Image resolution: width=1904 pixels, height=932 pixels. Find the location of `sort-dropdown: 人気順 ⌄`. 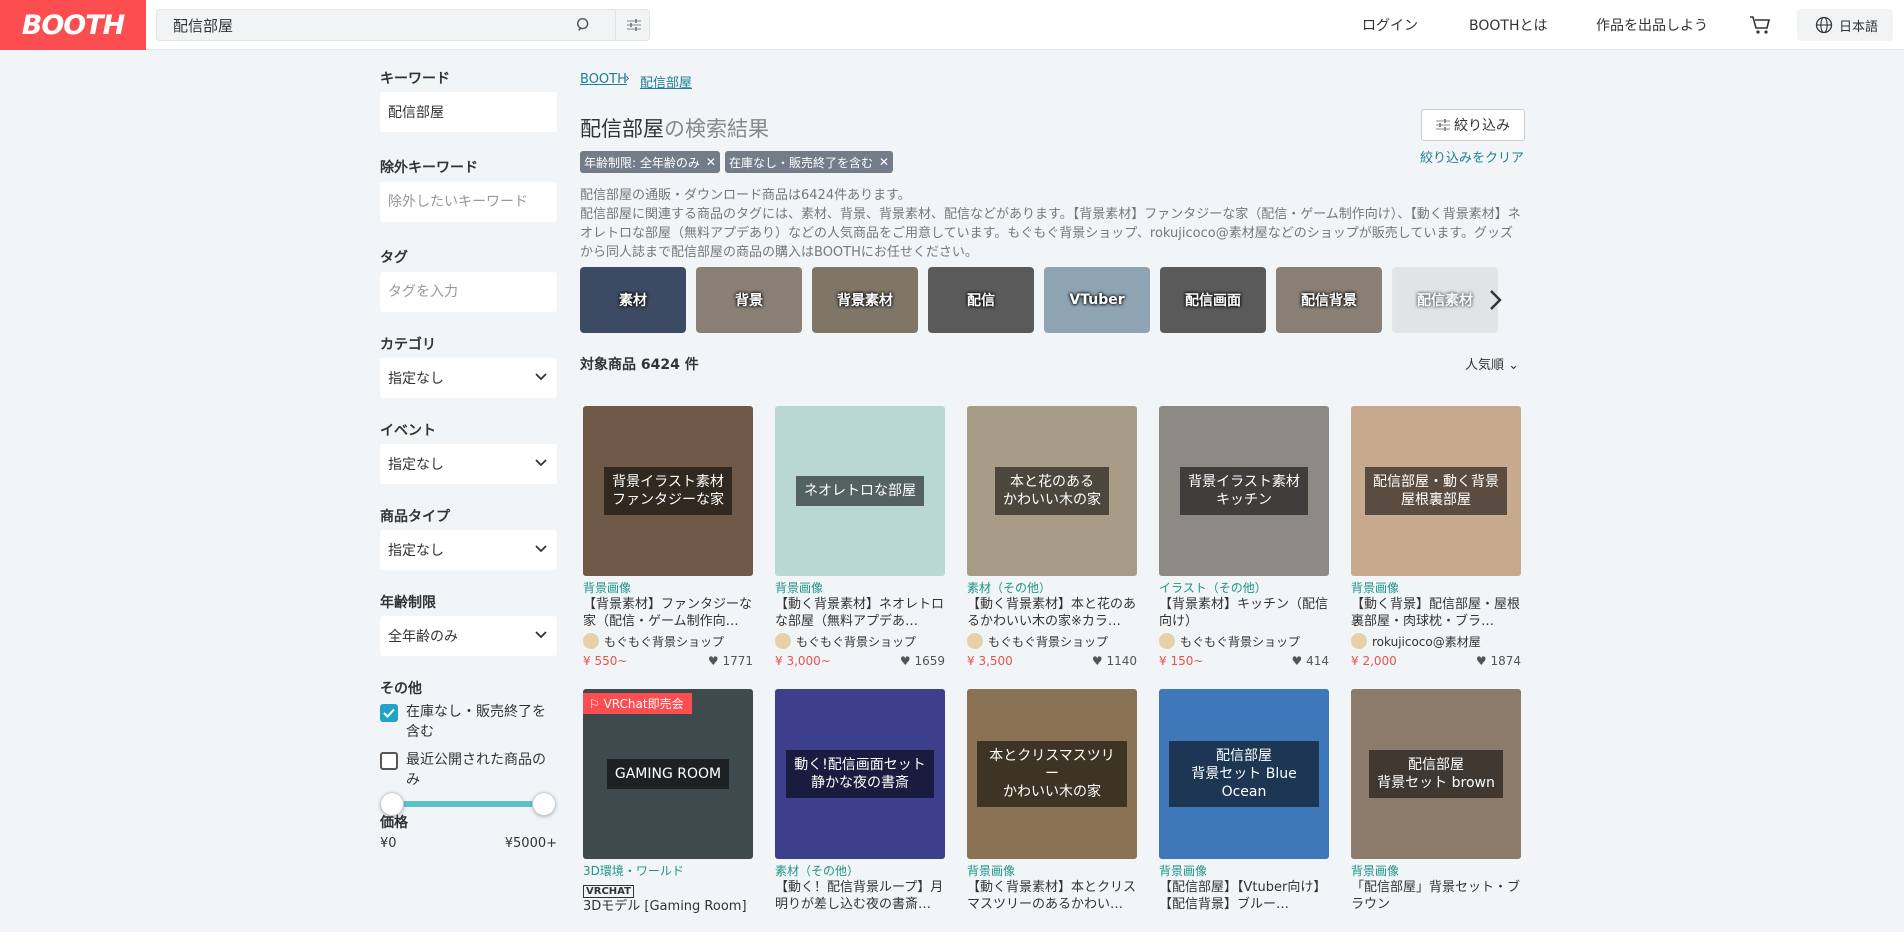

sort-dropdown: 人気順 ⌄ is located at coordinates (1492, 363).